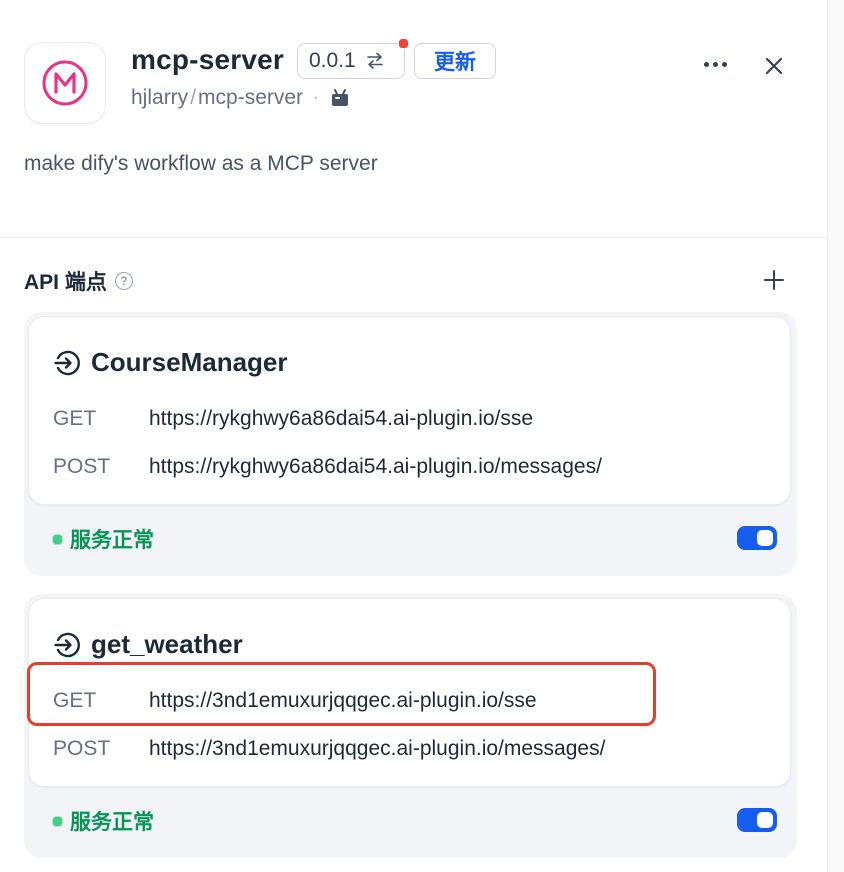 The image size is (844, 872). What do you see at coordinates (207, 59) in the screenshot?
I see `plugin-name: mcp-server` at bounding box center [207, 59].